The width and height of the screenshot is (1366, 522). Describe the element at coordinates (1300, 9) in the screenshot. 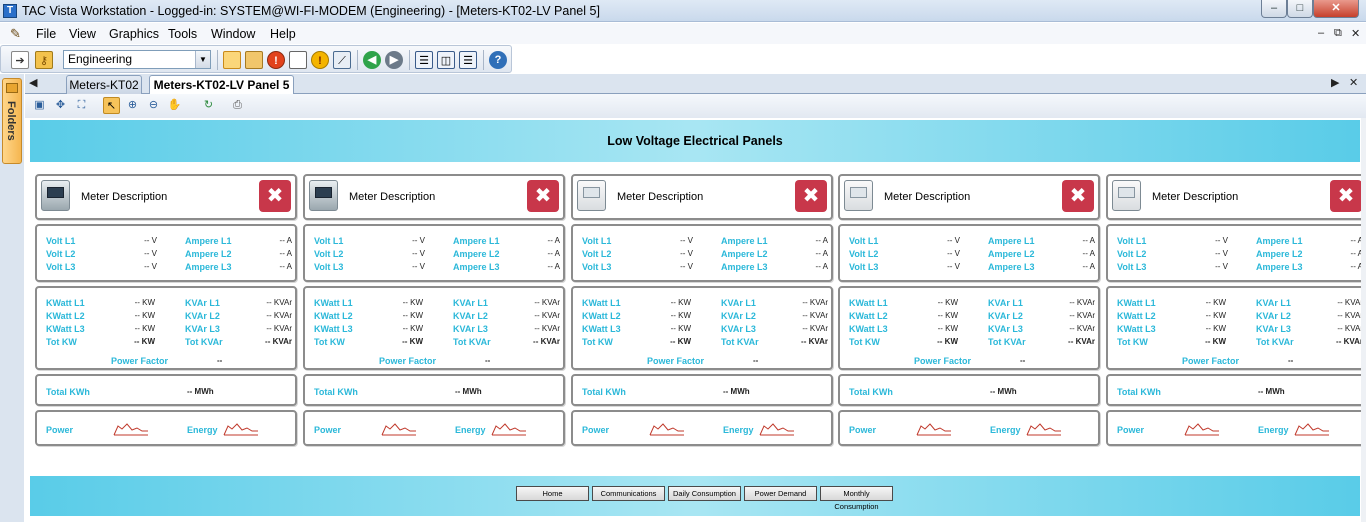

I see `maximize-button: □` at that location.